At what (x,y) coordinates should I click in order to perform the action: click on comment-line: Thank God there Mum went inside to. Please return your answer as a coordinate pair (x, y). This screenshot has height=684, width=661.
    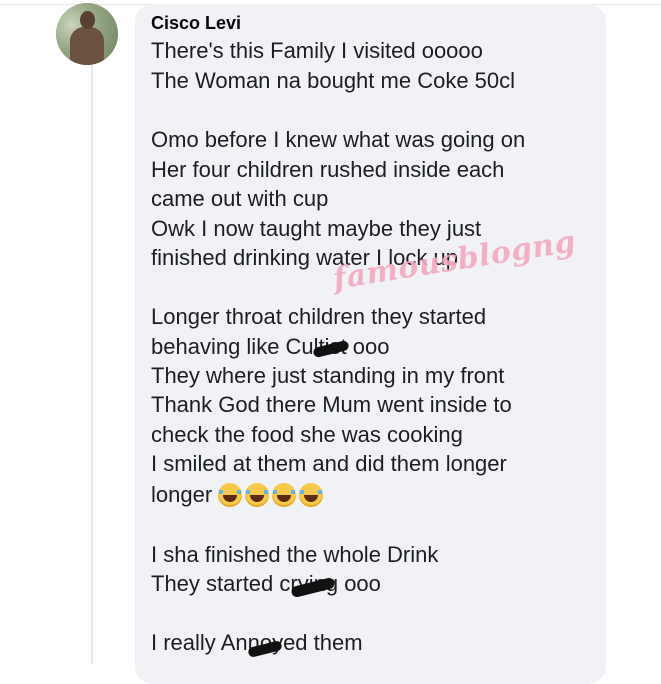
    Looking at the image, I should click on (331, 404).